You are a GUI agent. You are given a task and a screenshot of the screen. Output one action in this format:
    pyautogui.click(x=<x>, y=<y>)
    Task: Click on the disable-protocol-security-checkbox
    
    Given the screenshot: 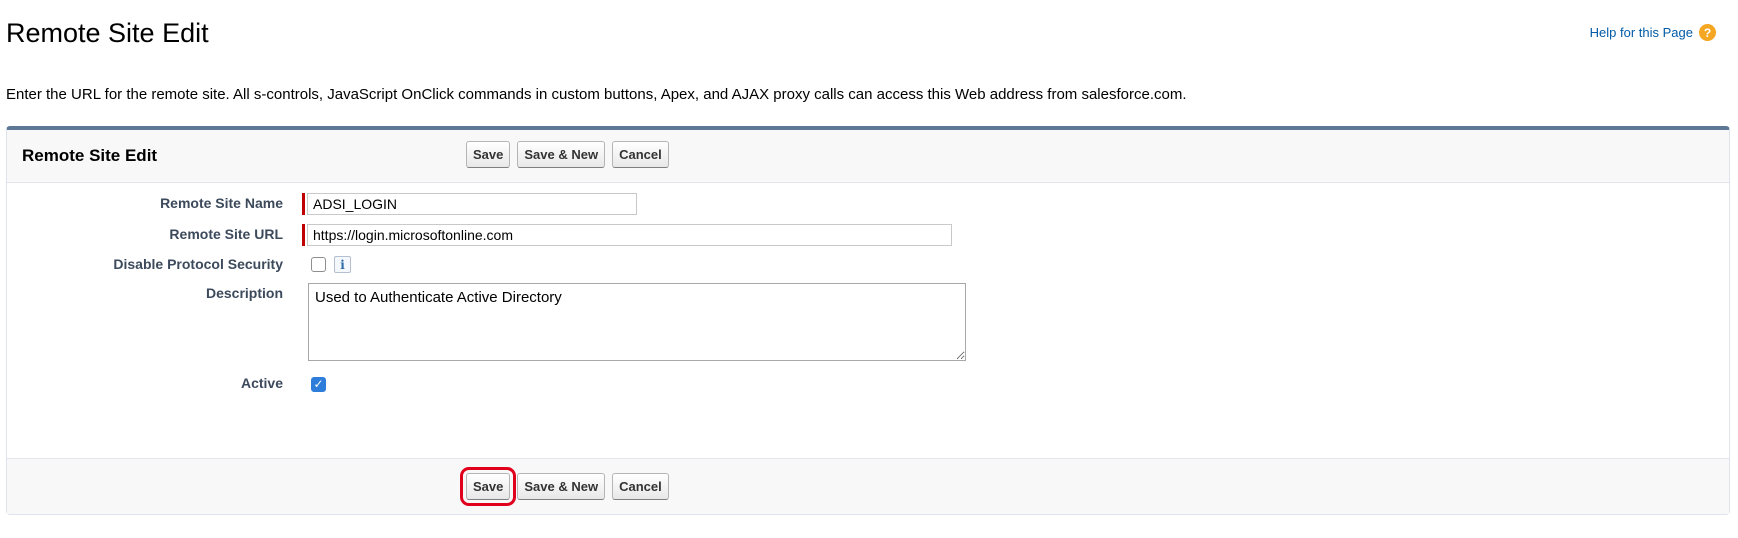 What is the action you would take?
    pyautogui.click(x=318, y=264)
    